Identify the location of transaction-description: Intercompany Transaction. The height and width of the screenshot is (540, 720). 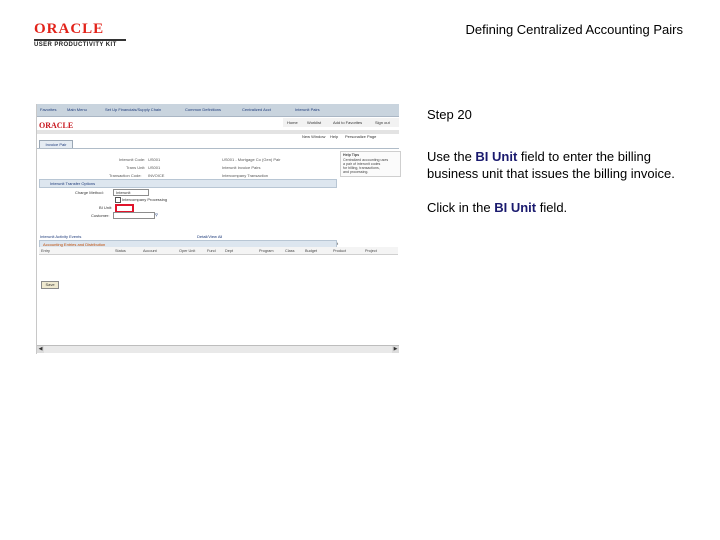
(245, 175).